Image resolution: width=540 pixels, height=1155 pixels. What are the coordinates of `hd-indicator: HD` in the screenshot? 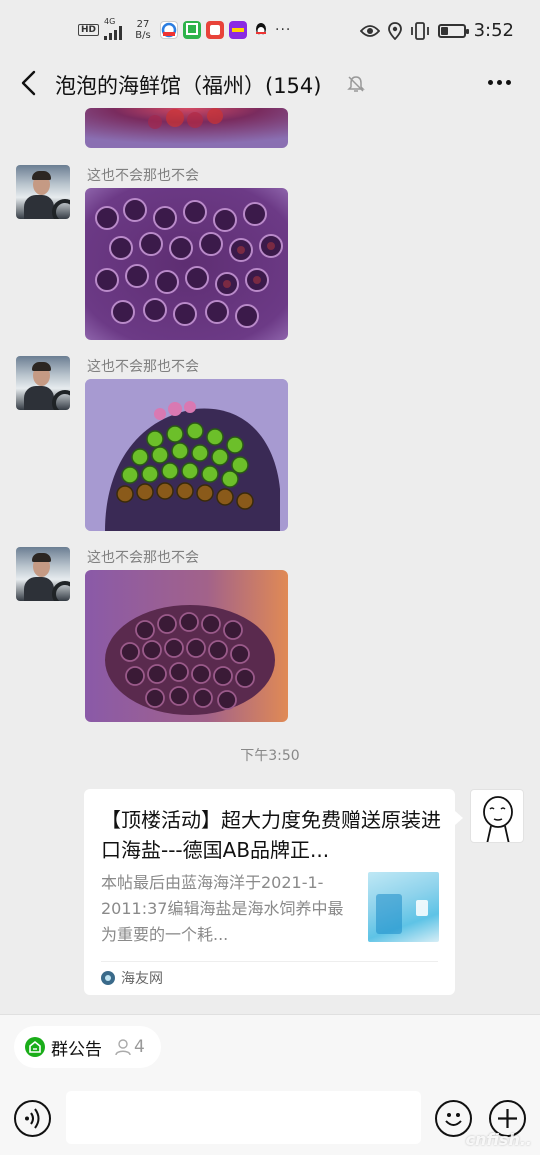 It's located at (89, 30).